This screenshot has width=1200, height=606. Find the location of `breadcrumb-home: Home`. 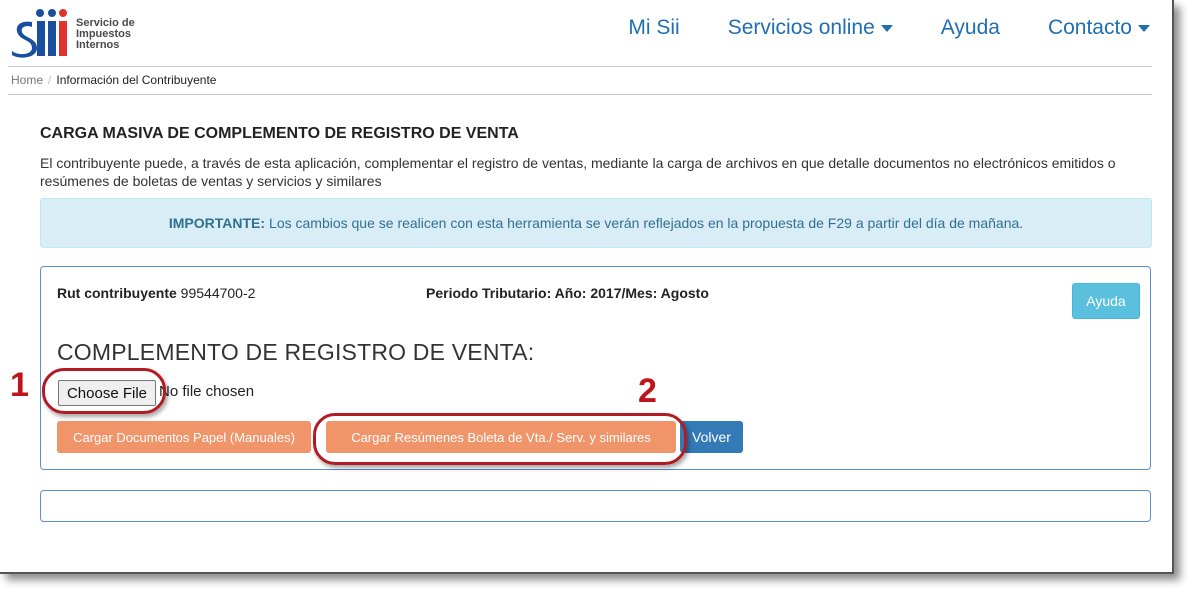

breadcrumb-home: Home is located at coordinates (27, 80).